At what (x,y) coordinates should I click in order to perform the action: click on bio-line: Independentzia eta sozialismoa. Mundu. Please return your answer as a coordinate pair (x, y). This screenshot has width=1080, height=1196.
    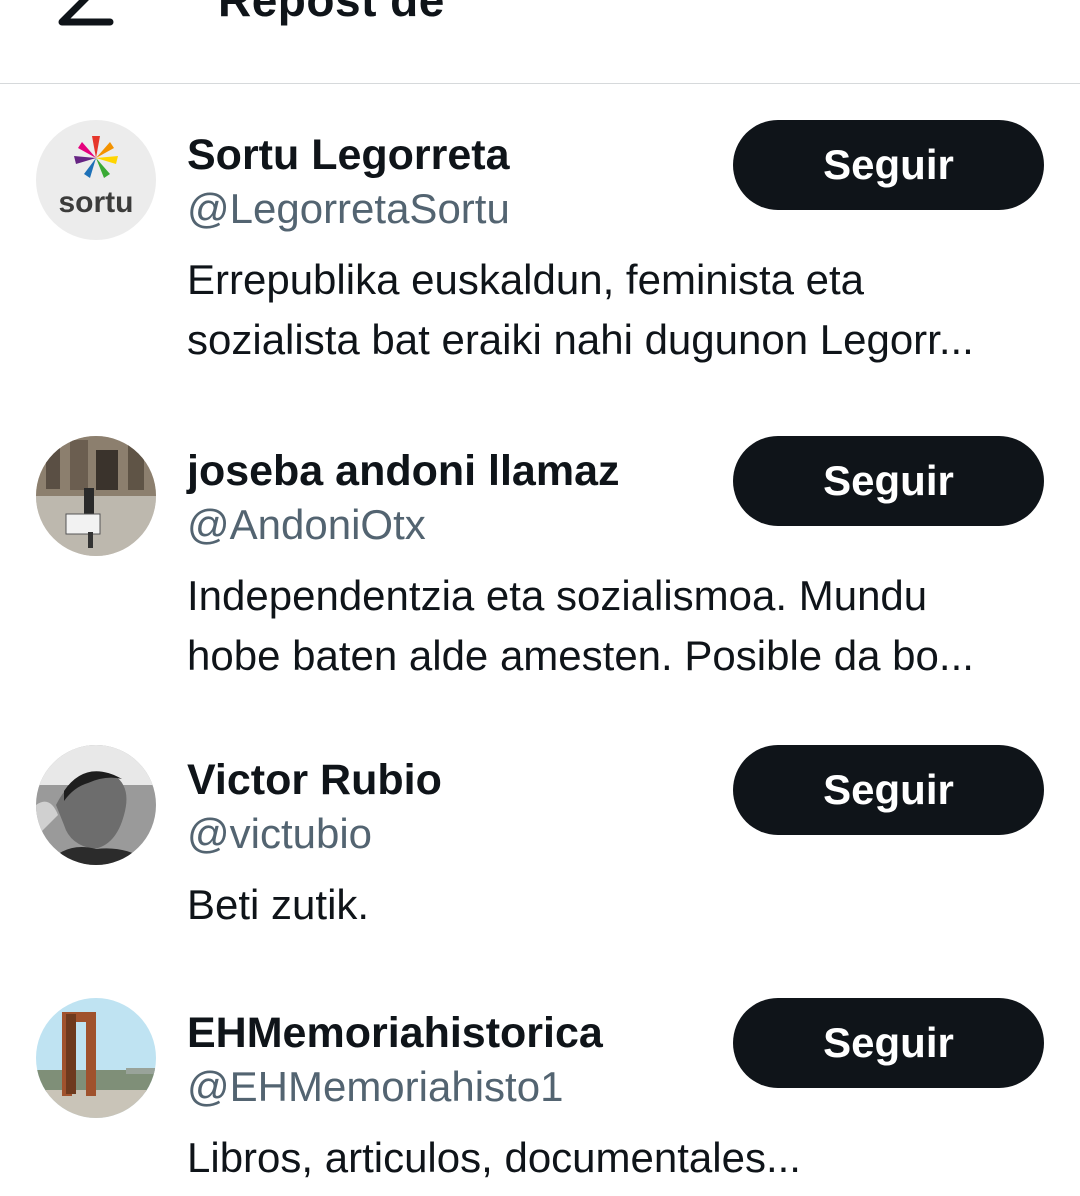
    Looking at the image, I should click on (557, 595).